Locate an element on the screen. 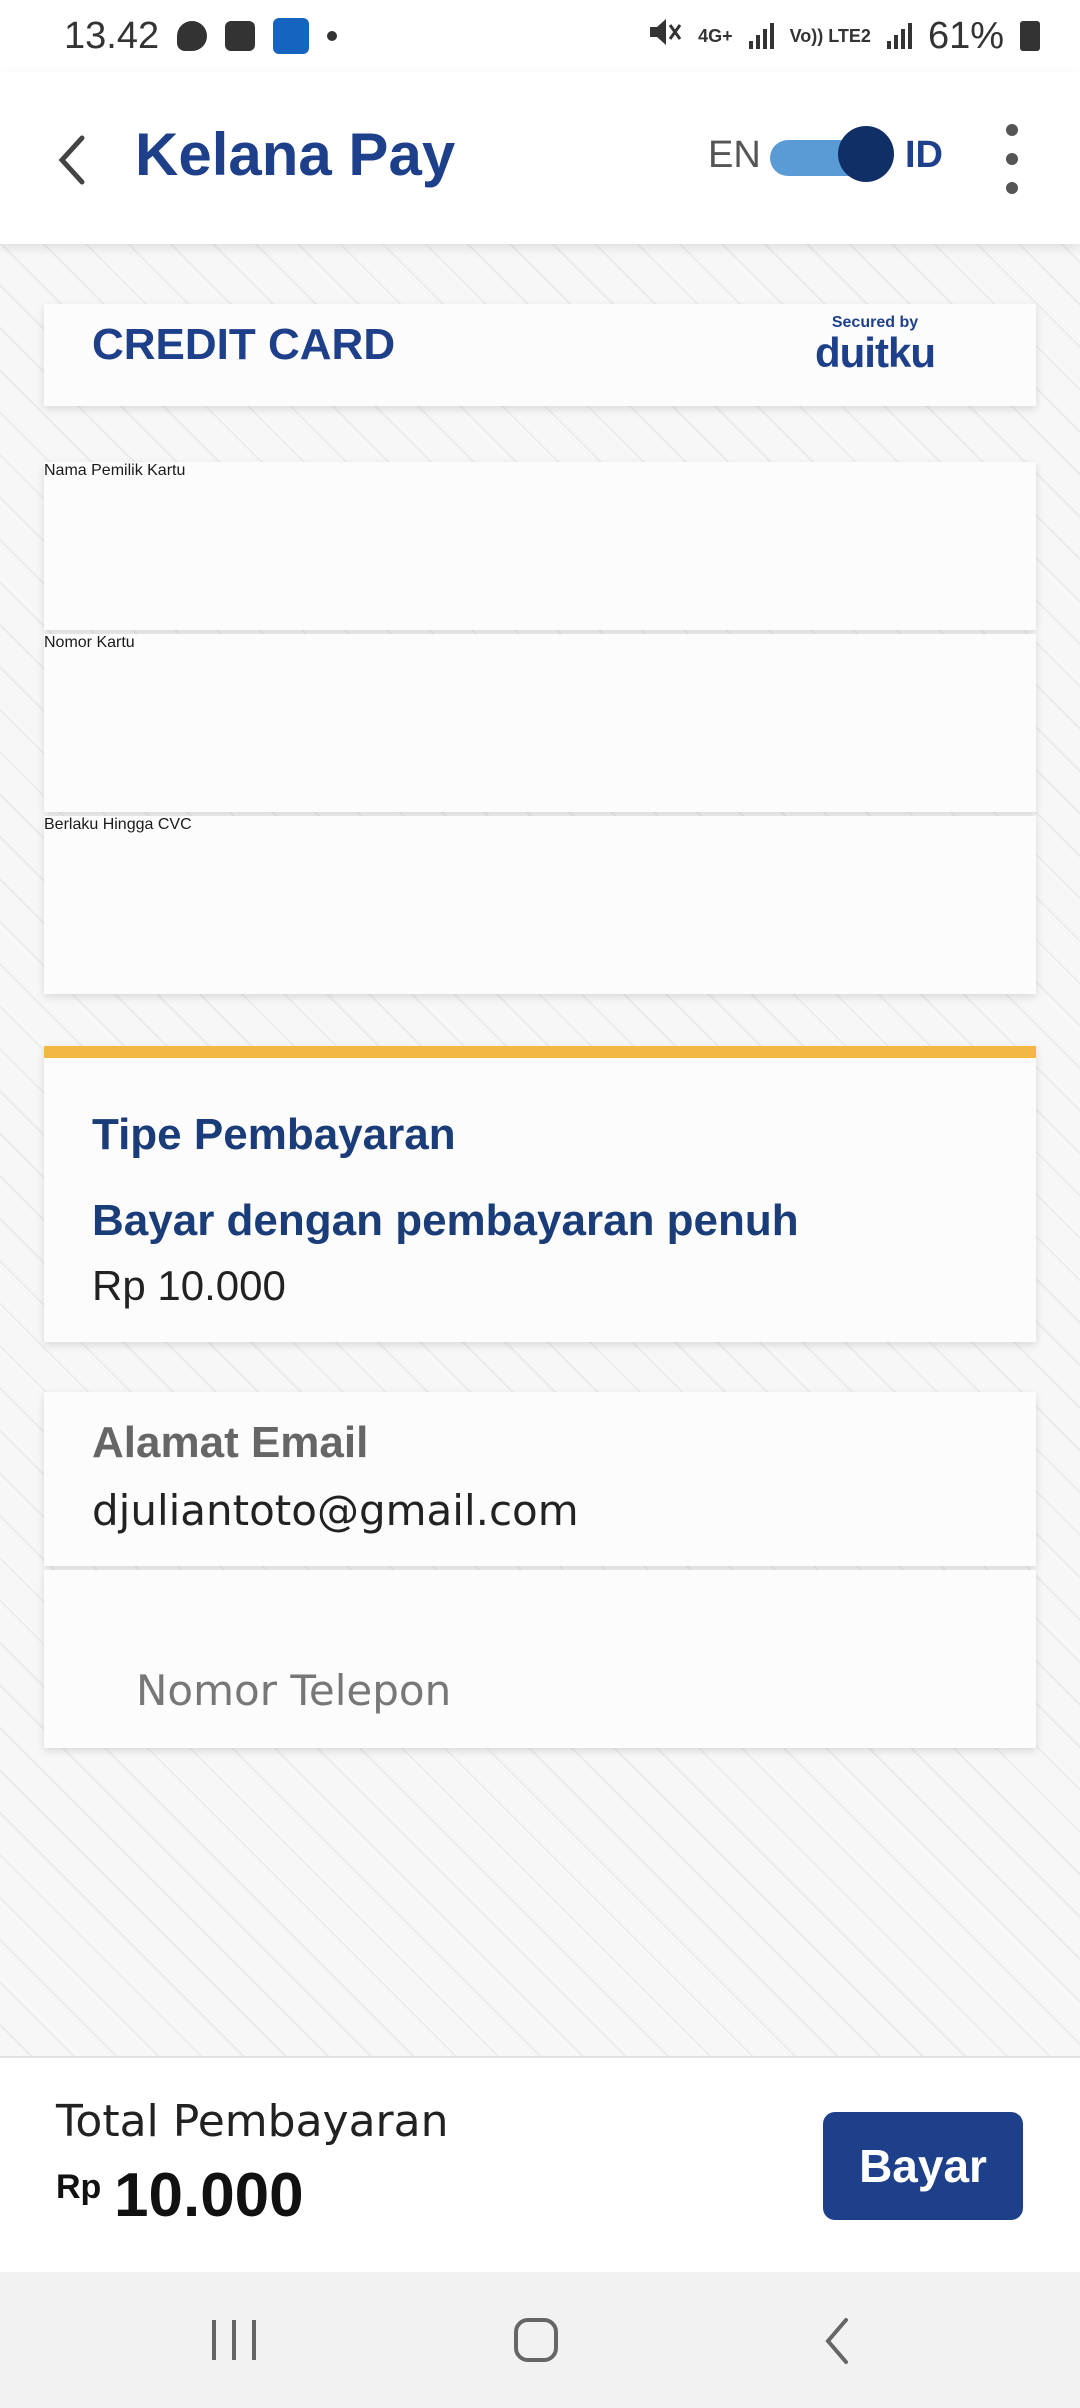 This screenshot has height=2408, width=1080. phone-field: Nomor Telepon is located at coordinates (540, 1659).